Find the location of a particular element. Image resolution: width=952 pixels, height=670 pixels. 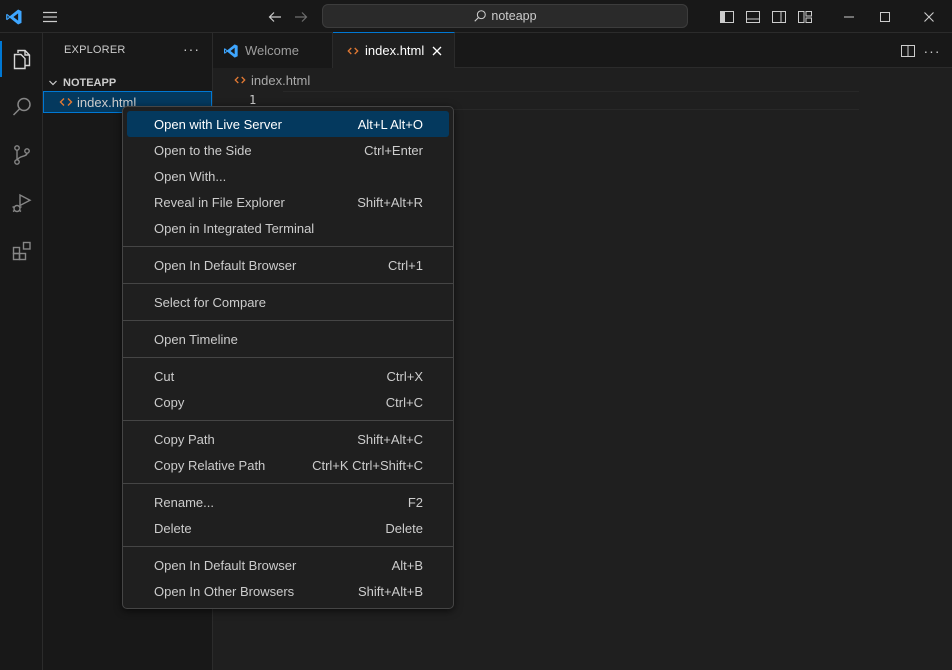

menu-item-shortcut: Shift+Alt+C is located at coordinates (390, 439).